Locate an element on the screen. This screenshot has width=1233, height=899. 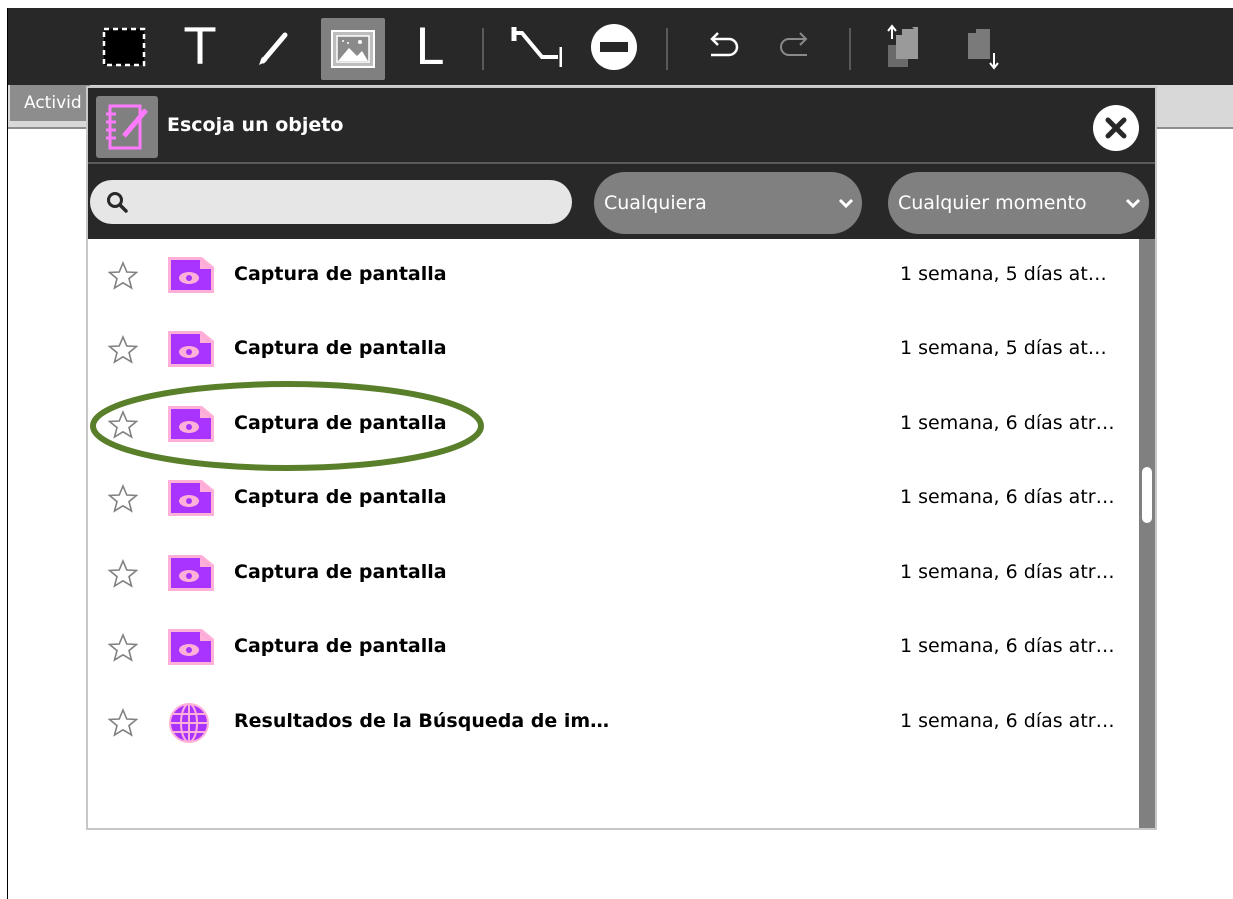
pencil-icon is located at coordinates (275, 47).